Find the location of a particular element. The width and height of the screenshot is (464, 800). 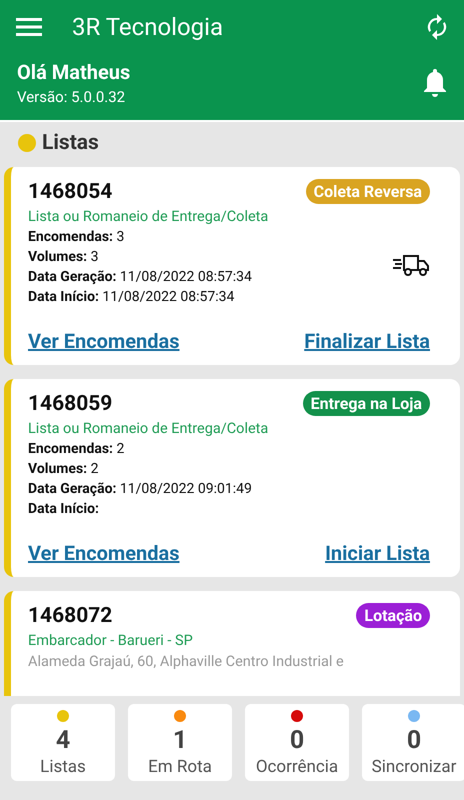

list-number: 1468059 is located at coordinates (70, 404).